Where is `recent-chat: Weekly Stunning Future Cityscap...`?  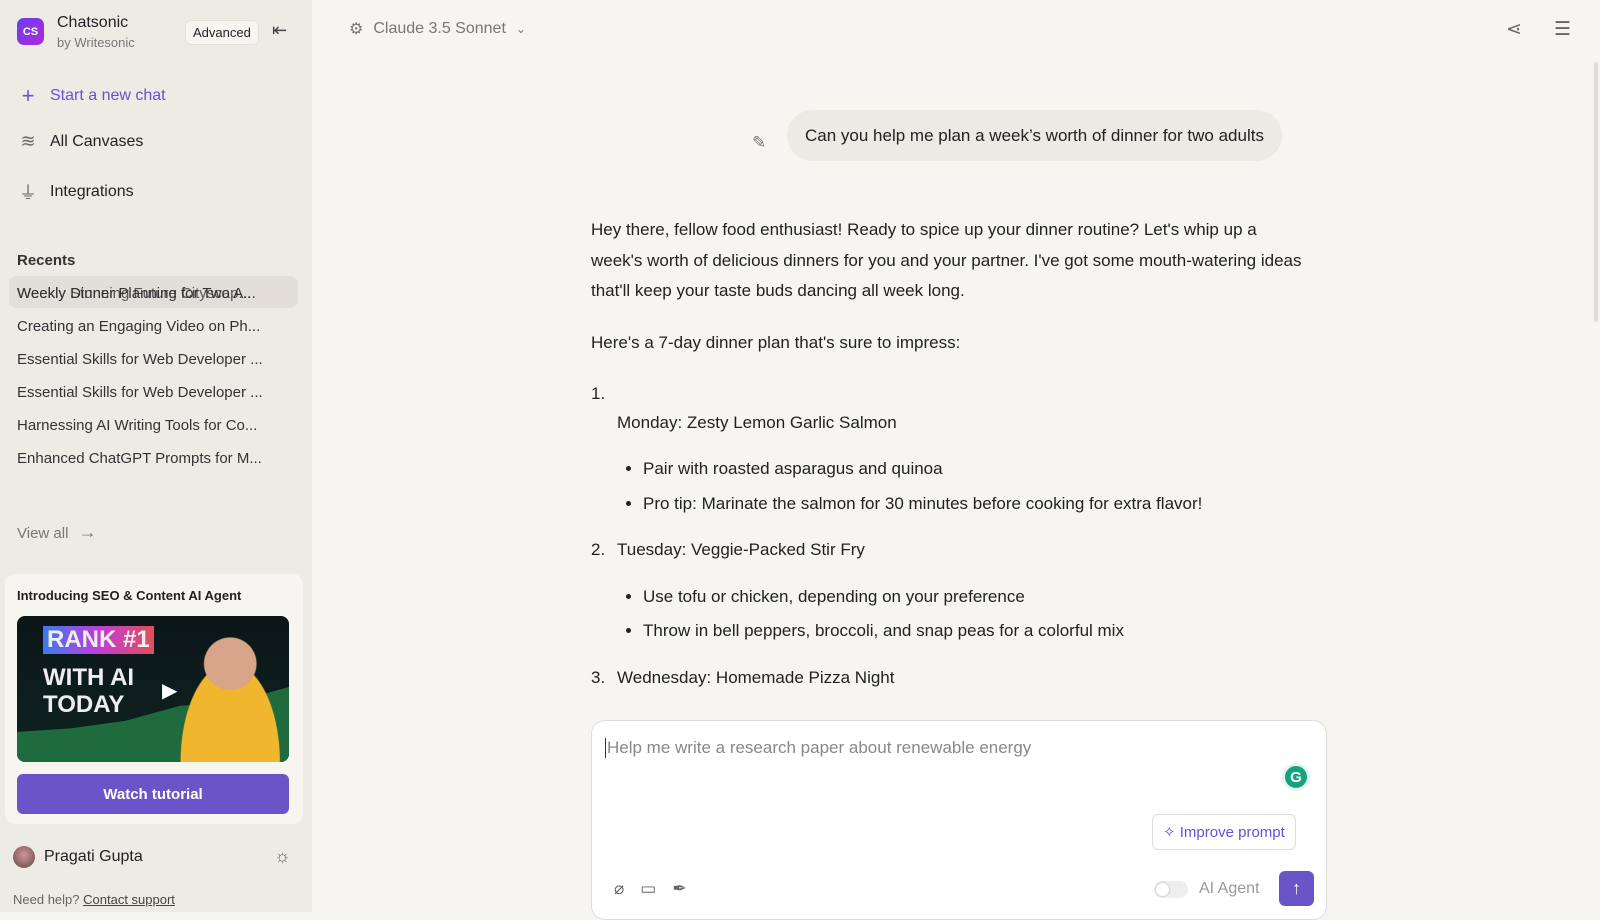 recent-chat: Weekly Stunning Future Cityscap... is located at coordinates (149, 293).